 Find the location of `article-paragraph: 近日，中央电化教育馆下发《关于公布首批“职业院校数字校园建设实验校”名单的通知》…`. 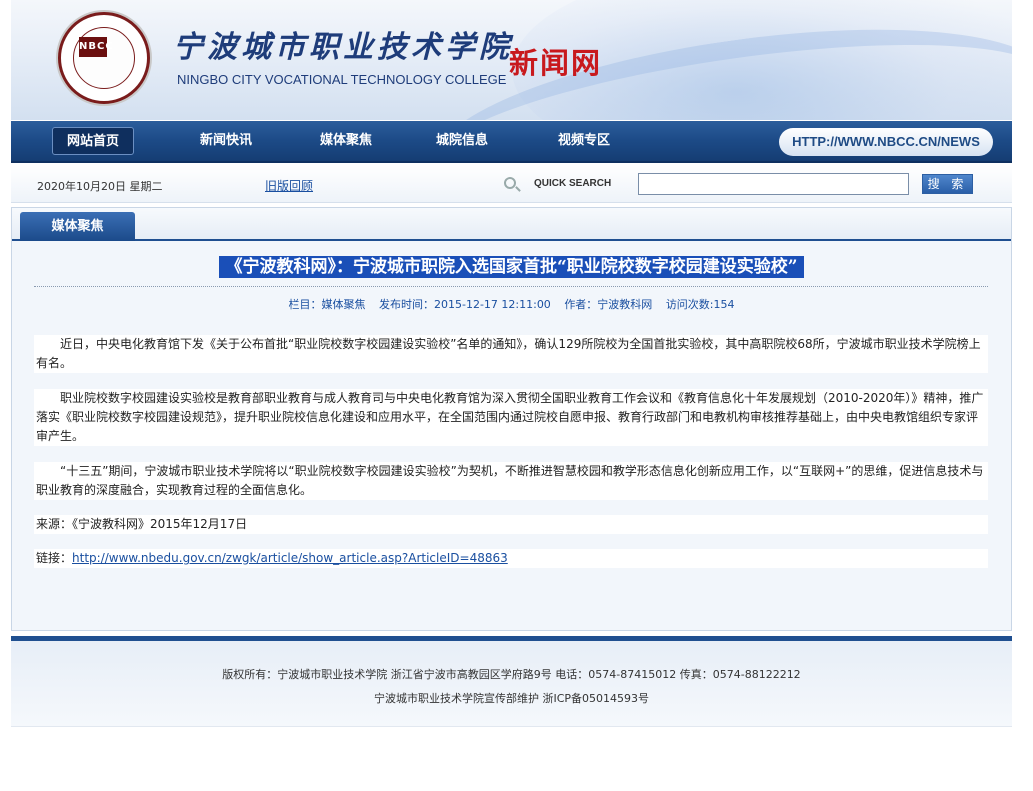

article-paragraph: 近日，中央电化教育馆下发《关于公布首批“职业院校数字校园建设实验校”名单的通知》… is located at coordinates (511, 354).